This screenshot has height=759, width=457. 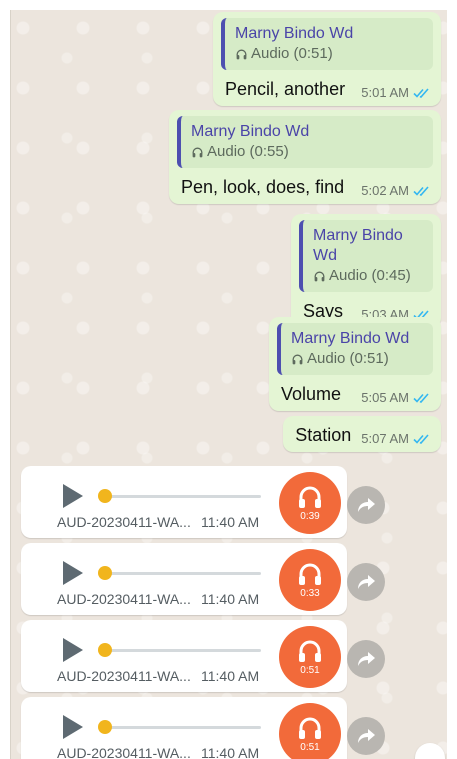 I want to click on audio-message: AUD-20230411-WA... 11:40 AM 0:39, so click(x=184, y=502).